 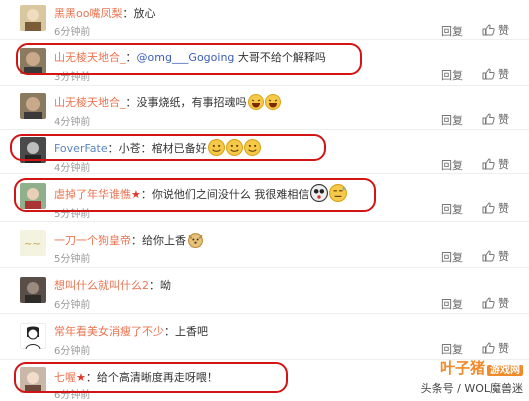 What do you see at coordinates (144, 13) in the screenshot?
I see `comment-text: 放心` at bounding box center [144, 13].